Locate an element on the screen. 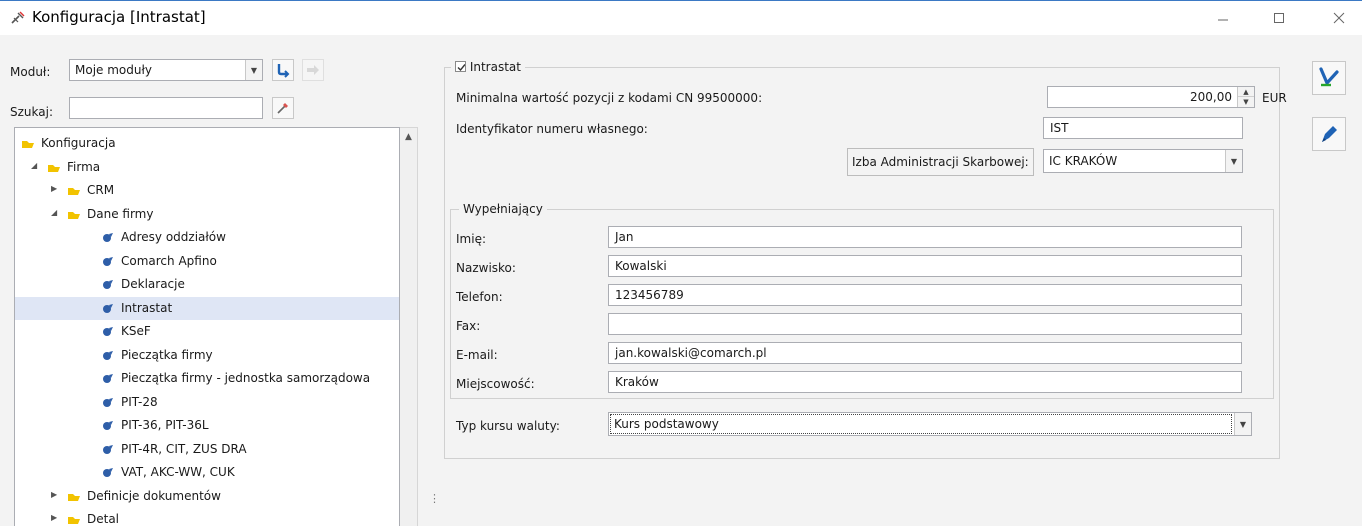 Image resolution: width=1362 pixels, height=526 pixels. izba-select-value: IC KRAKÓW is located at coordinates (1083, 161).